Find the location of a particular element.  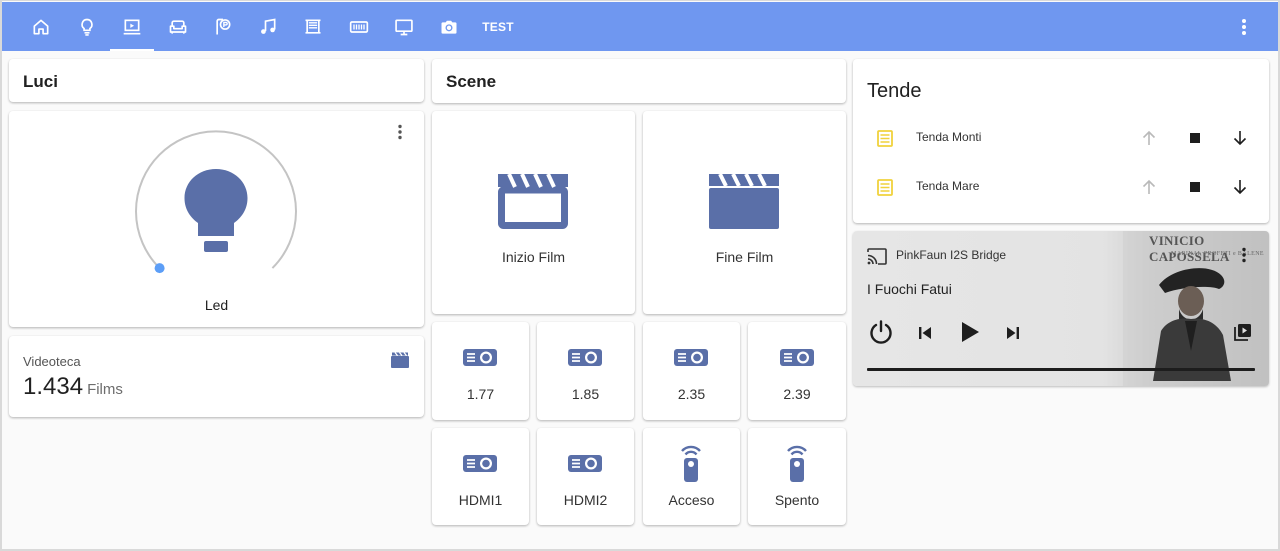

tab-camera is located at coordinates (449, 26).